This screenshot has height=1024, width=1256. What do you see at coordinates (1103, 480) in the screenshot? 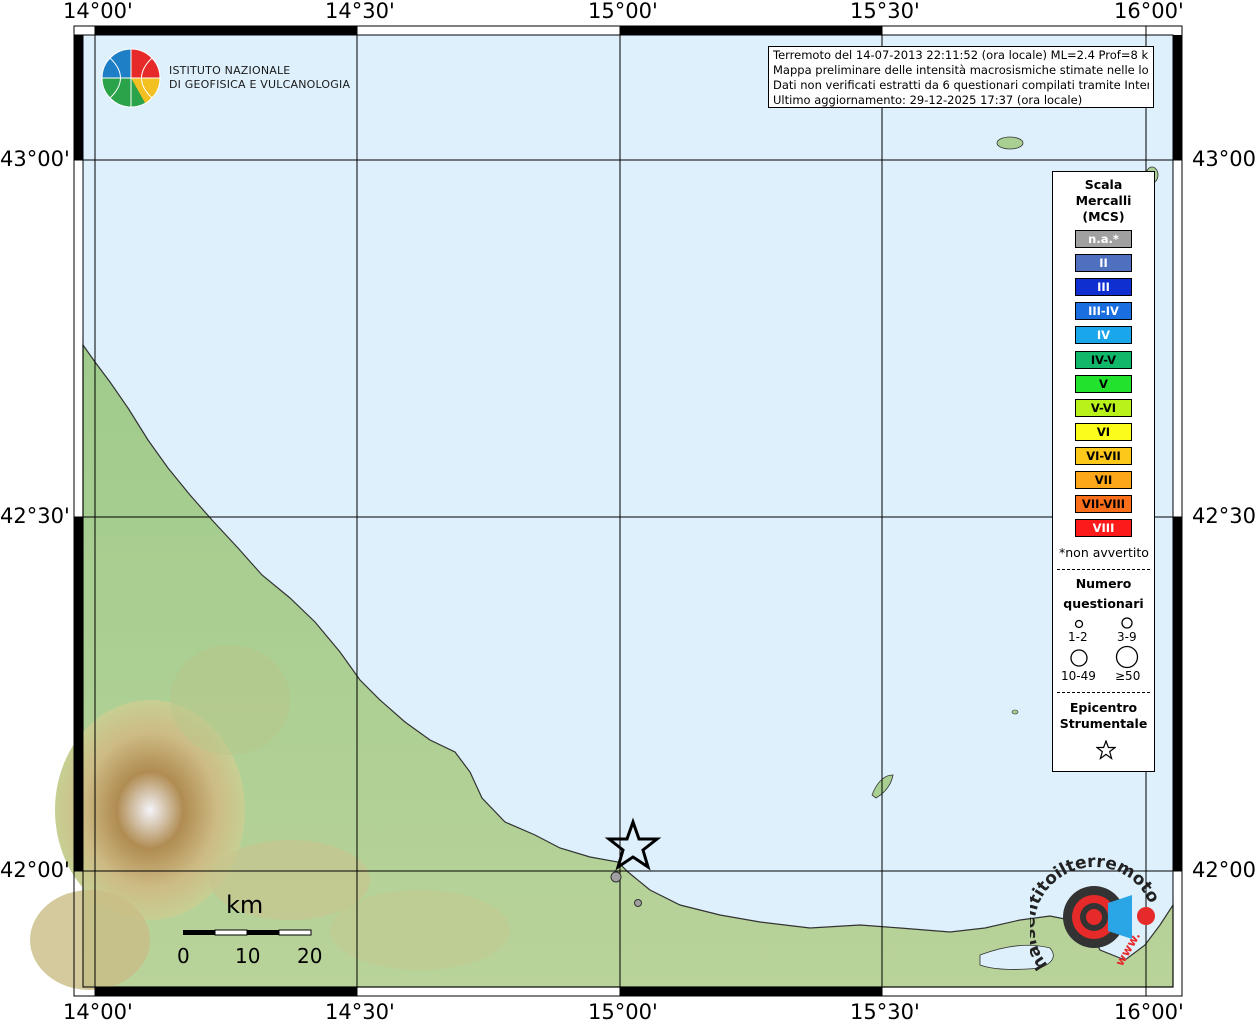
I see `intensity-swatch: VII` at bounding box center [1103, 480].